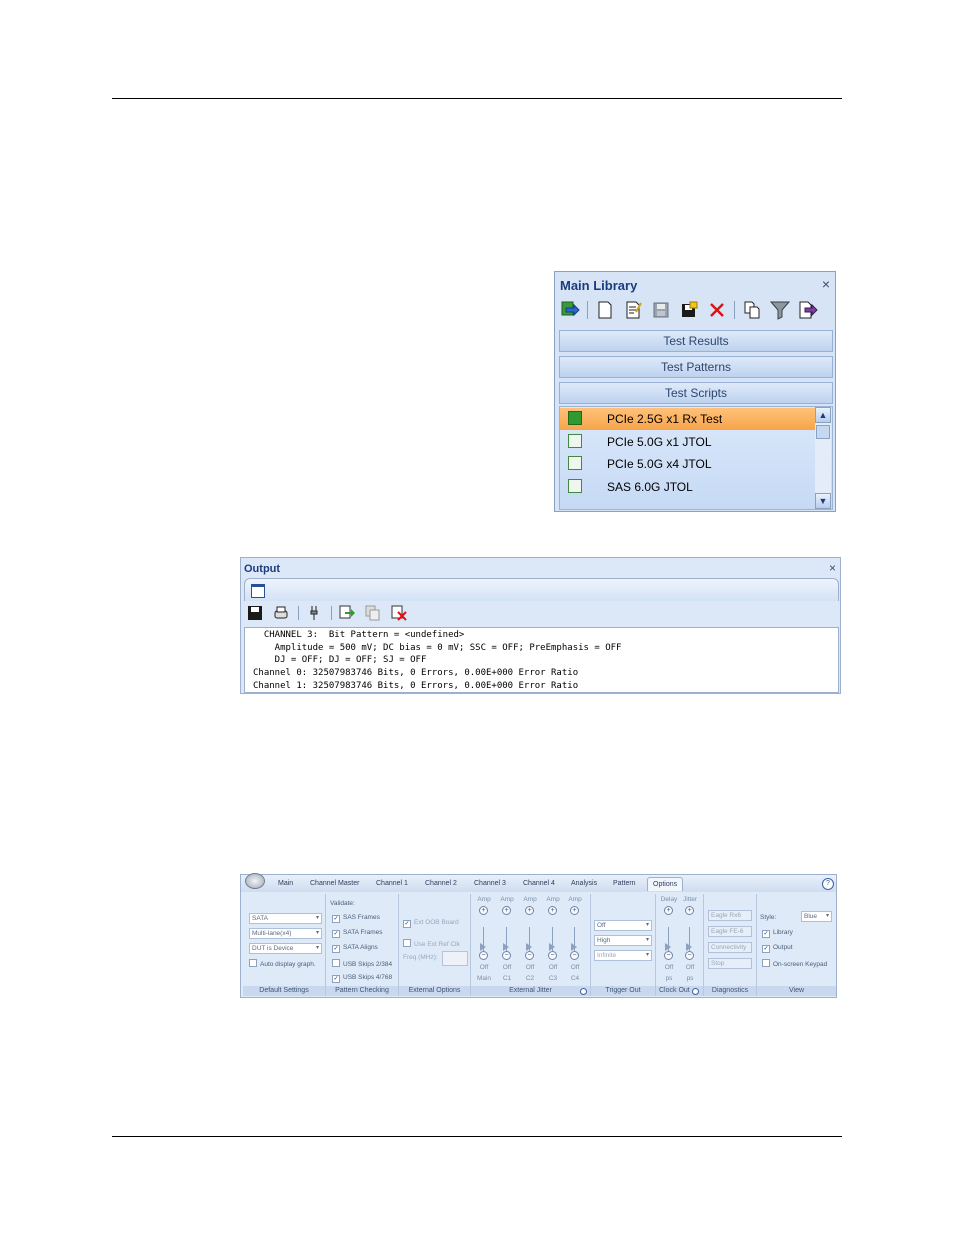 The height and width of the screenshot is (1235, 954). I want to click on tab-channel-3: Channel 3, so click(490, 883).